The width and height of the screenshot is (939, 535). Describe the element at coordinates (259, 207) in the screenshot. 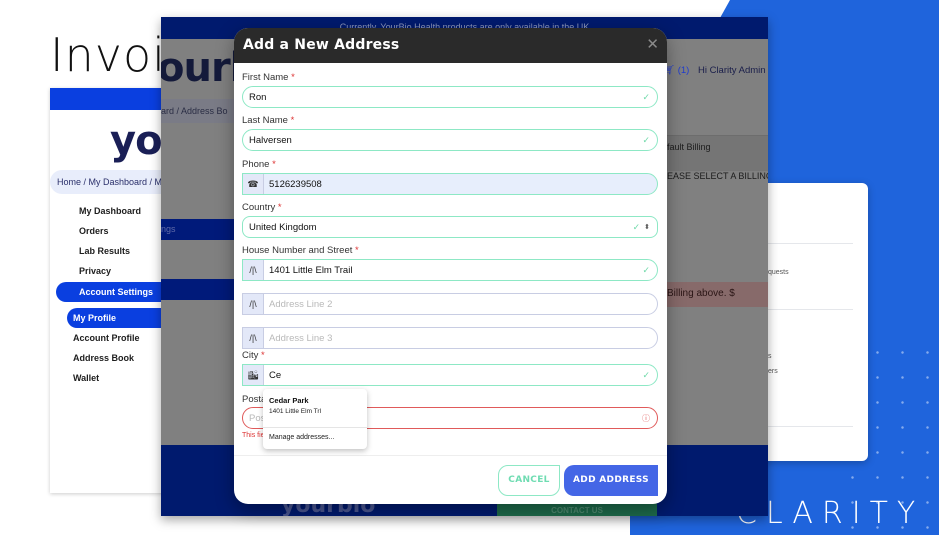

I see `label-text: Country` at that location.